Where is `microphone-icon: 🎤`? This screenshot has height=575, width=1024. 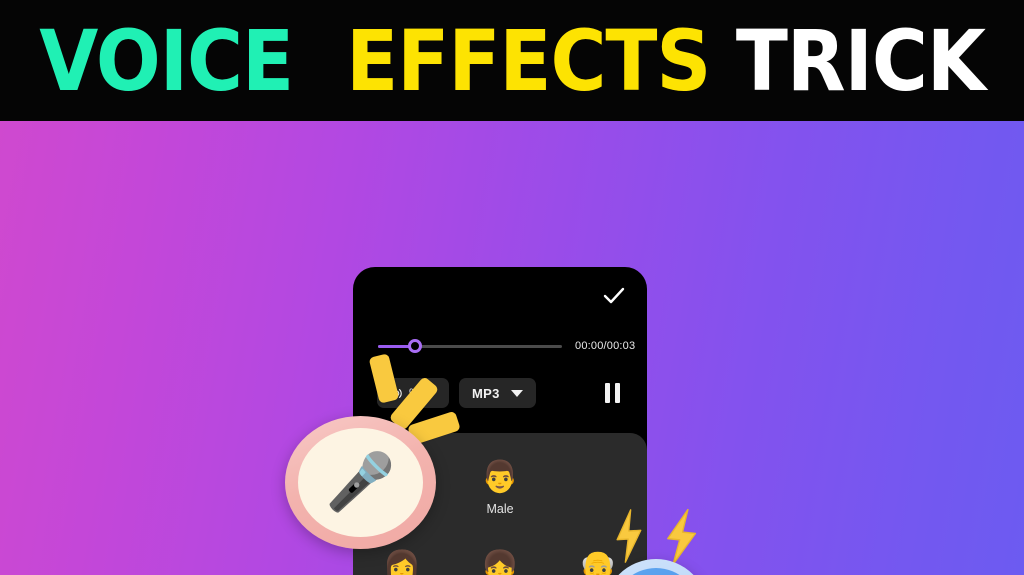
microphone-icon: 🎤 is located at coordinates (360, 482).